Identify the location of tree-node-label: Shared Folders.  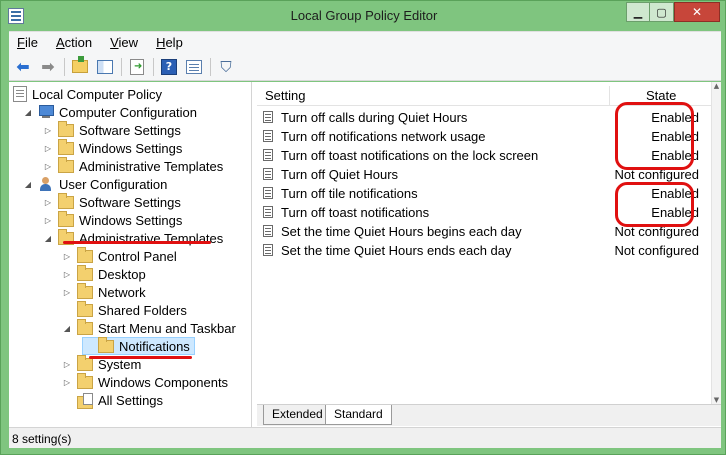
(142, 310).